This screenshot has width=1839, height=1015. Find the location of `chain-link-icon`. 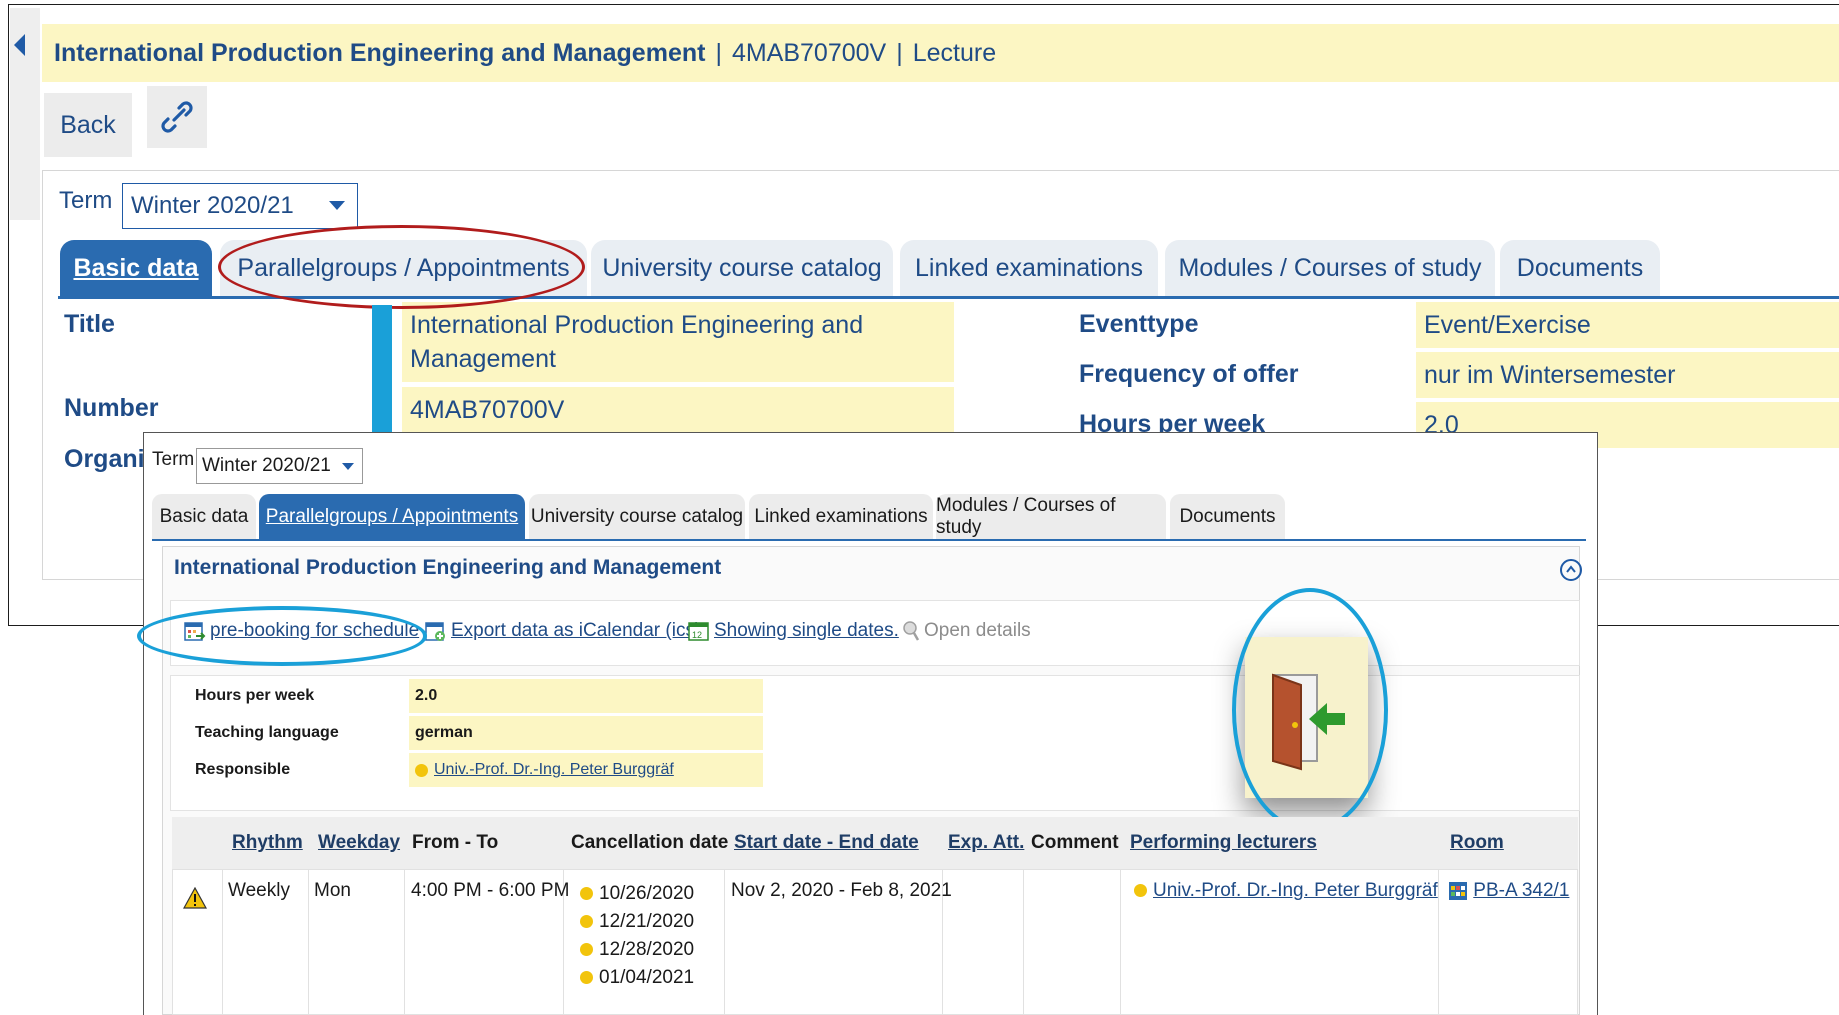

chain-link-icon is located at coordinates (177, 117).